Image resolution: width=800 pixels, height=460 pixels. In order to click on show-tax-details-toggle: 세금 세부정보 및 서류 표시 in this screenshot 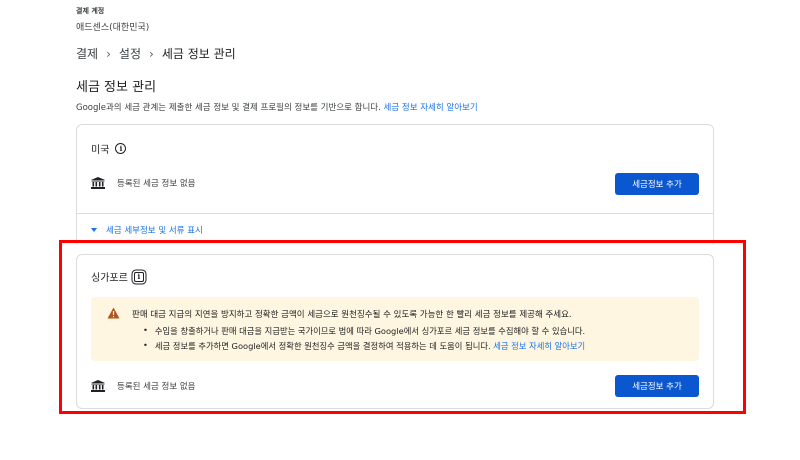, I will do `click(147, 230)`.